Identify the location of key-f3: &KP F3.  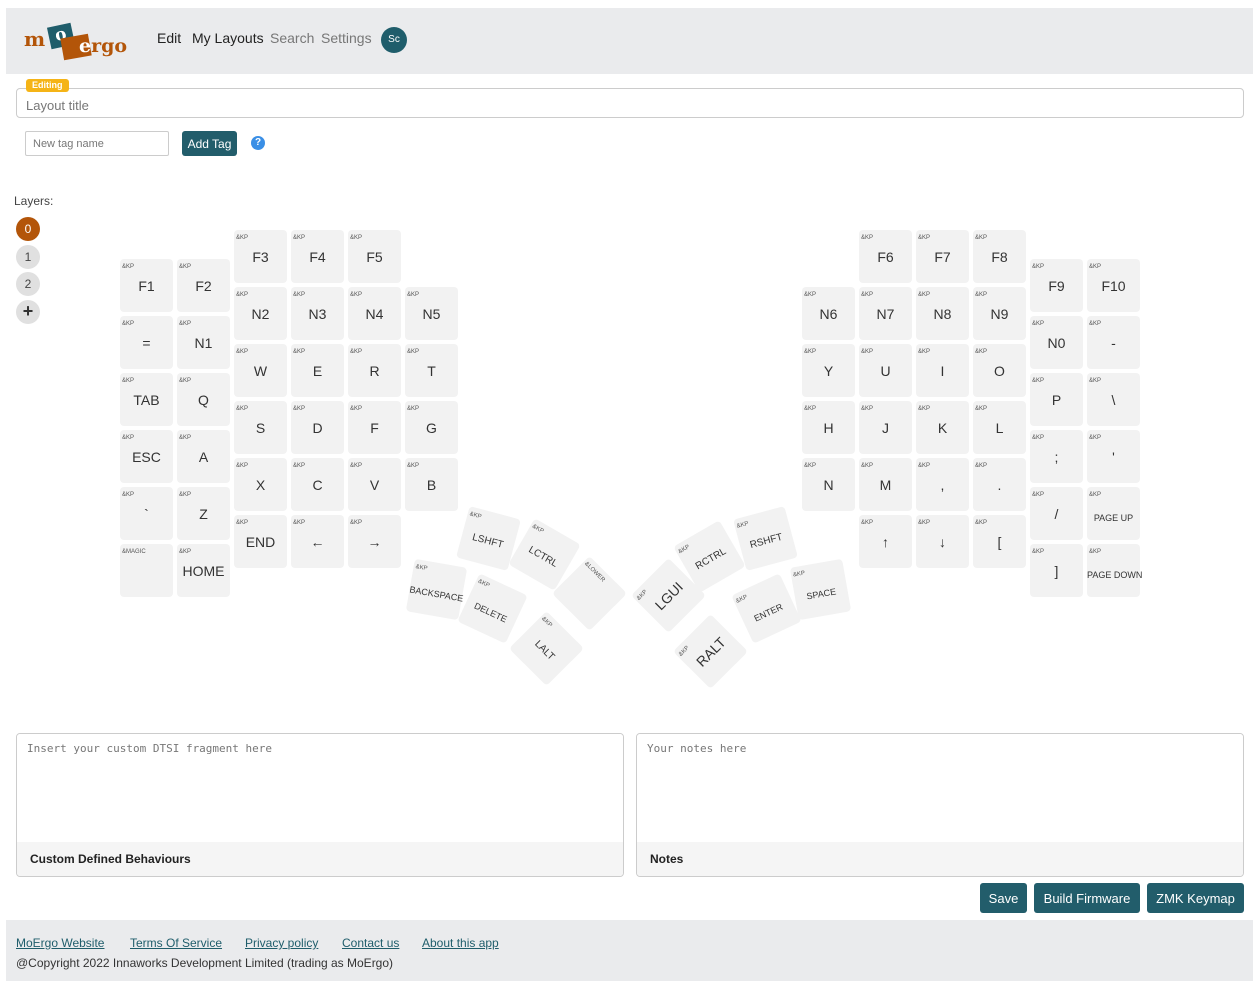
(260, 256).